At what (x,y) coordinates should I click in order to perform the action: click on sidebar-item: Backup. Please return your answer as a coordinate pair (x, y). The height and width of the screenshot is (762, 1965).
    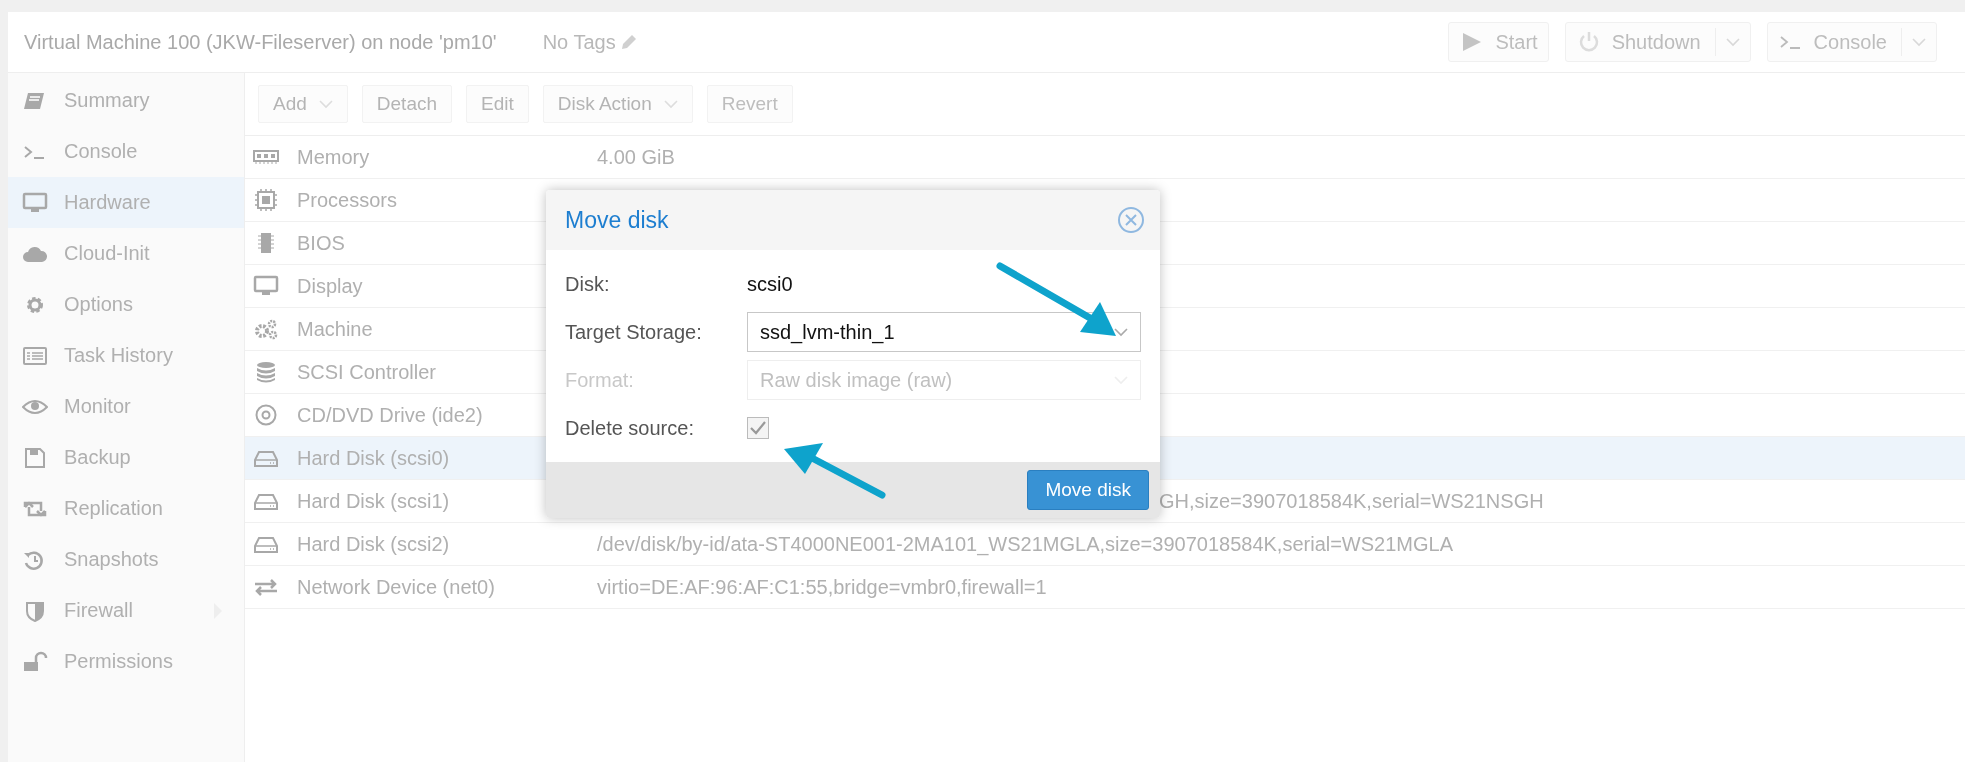
    Looking at the image, I should click on (126, 457).